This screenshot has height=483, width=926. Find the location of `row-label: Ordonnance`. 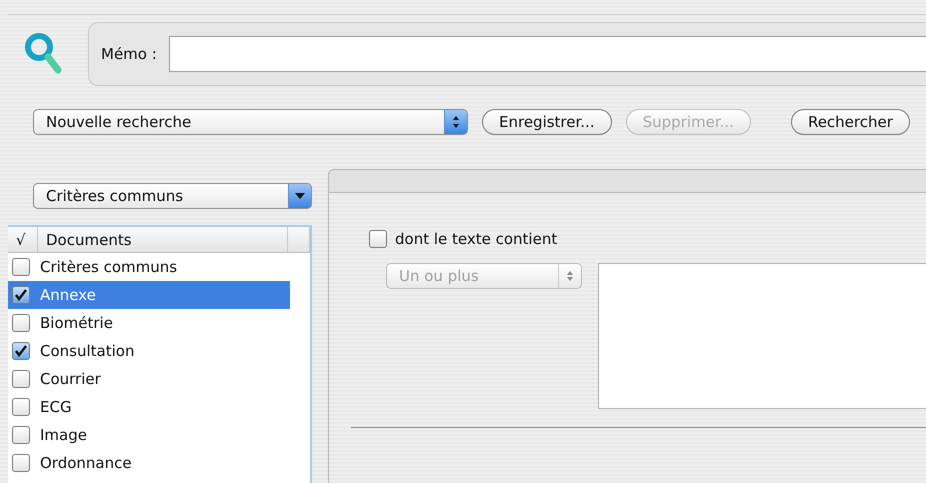

row-label: Ordonnance is located at coordinates (86, 463).